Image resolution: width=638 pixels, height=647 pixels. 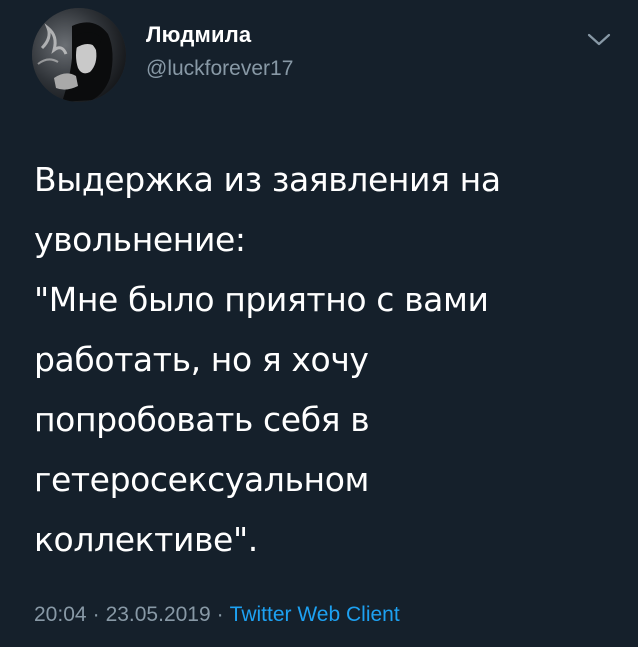 I want to click on chevron-down-icon, so click(x=599, y=39).